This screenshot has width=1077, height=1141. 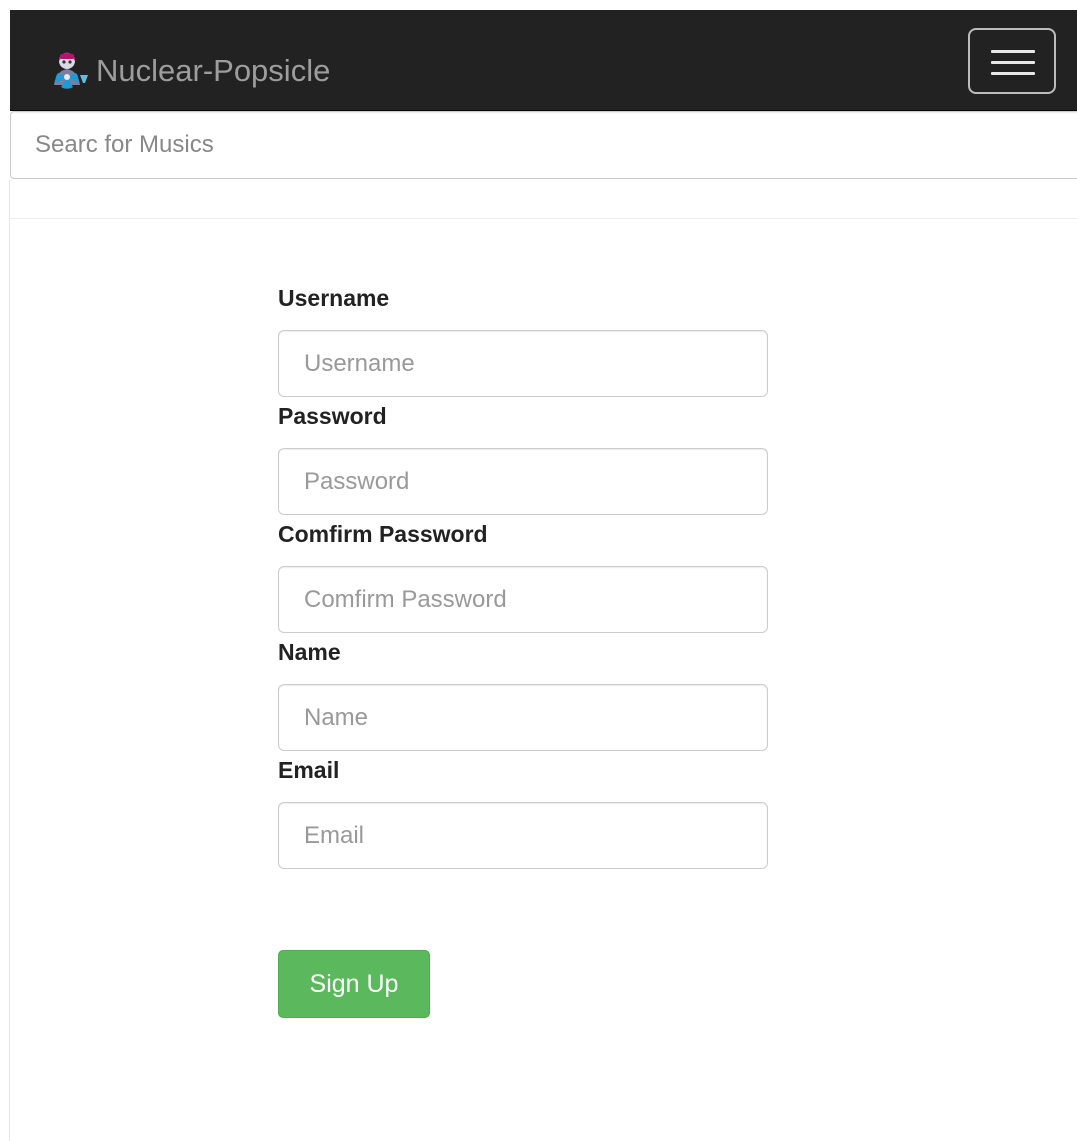 What do you see at coordinates (9, 660) in the screenshot?
I see `left-border` at bounding box center [9, 660].